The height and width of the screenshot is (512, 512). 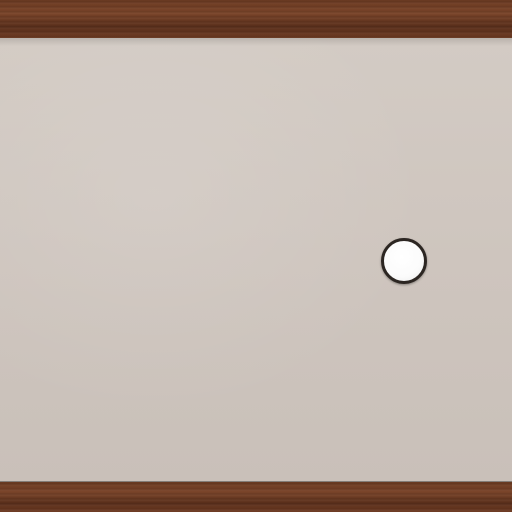 What do you see at coordinates (256, 19) in the screenshot?
I see `top-wood-trim` at bounding box center [256, 19].